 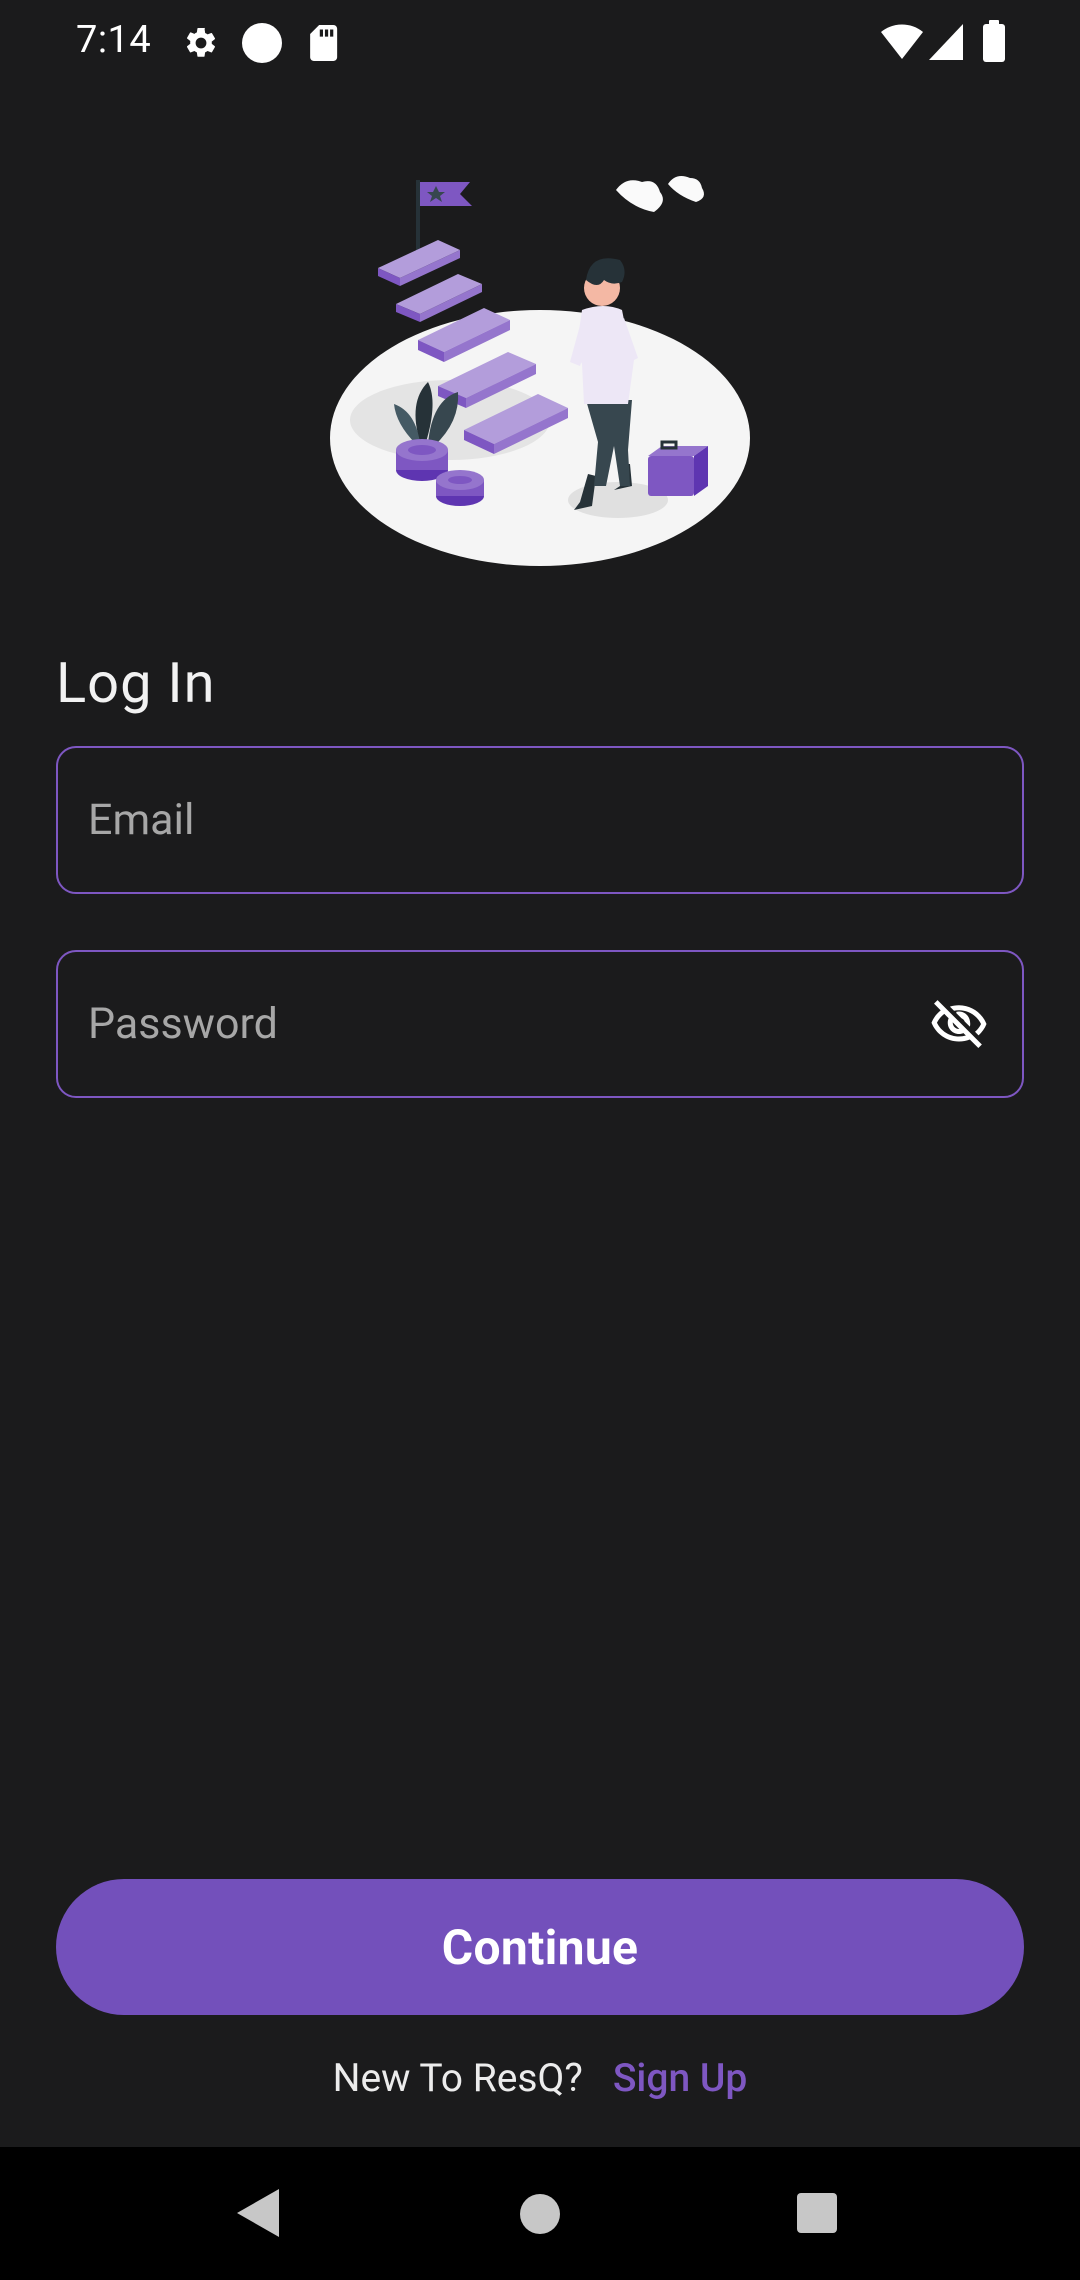 I want to click on signup-row: New To ResQ? Sign Up, so click(x=540, y=2078).